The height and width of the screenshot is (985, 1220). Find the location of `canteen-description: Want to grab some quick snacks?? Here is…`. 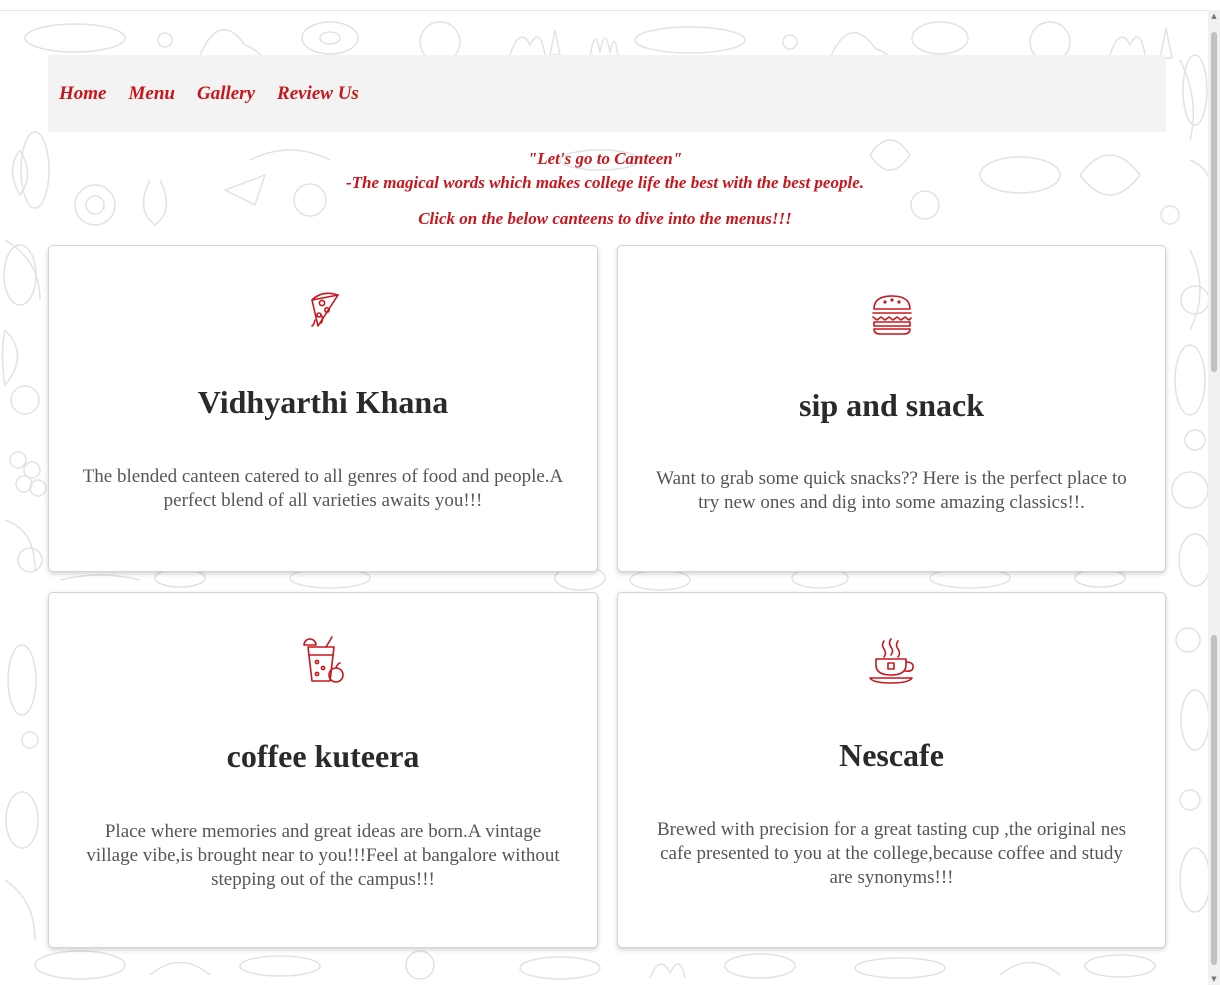

canteen-description: Want to grab some quick snacks?? Here is… is located at coordinates (891, 490).